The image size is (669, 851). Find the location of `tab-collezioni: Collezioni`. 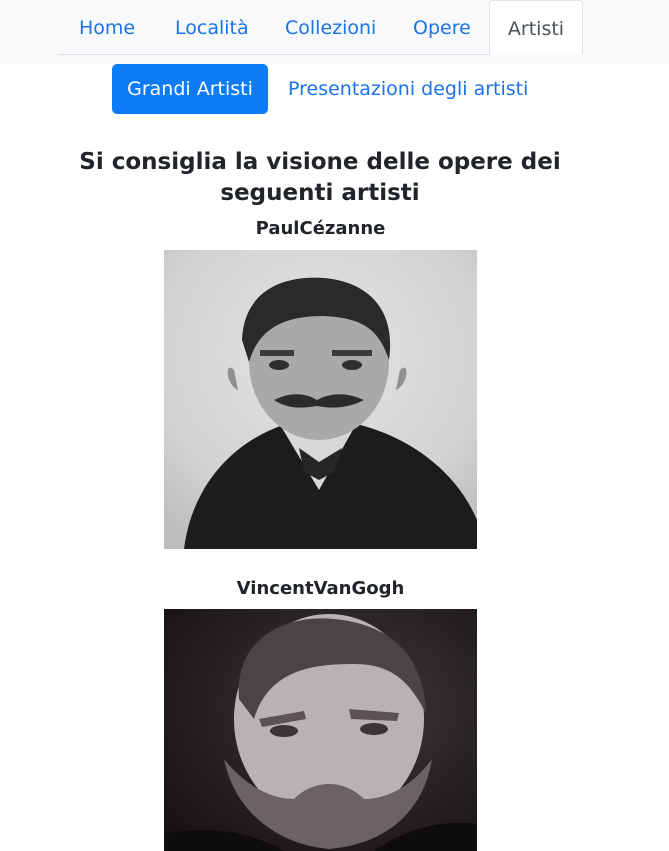

tab-collezioni: Collezioni is located at coordinates (330, 27).